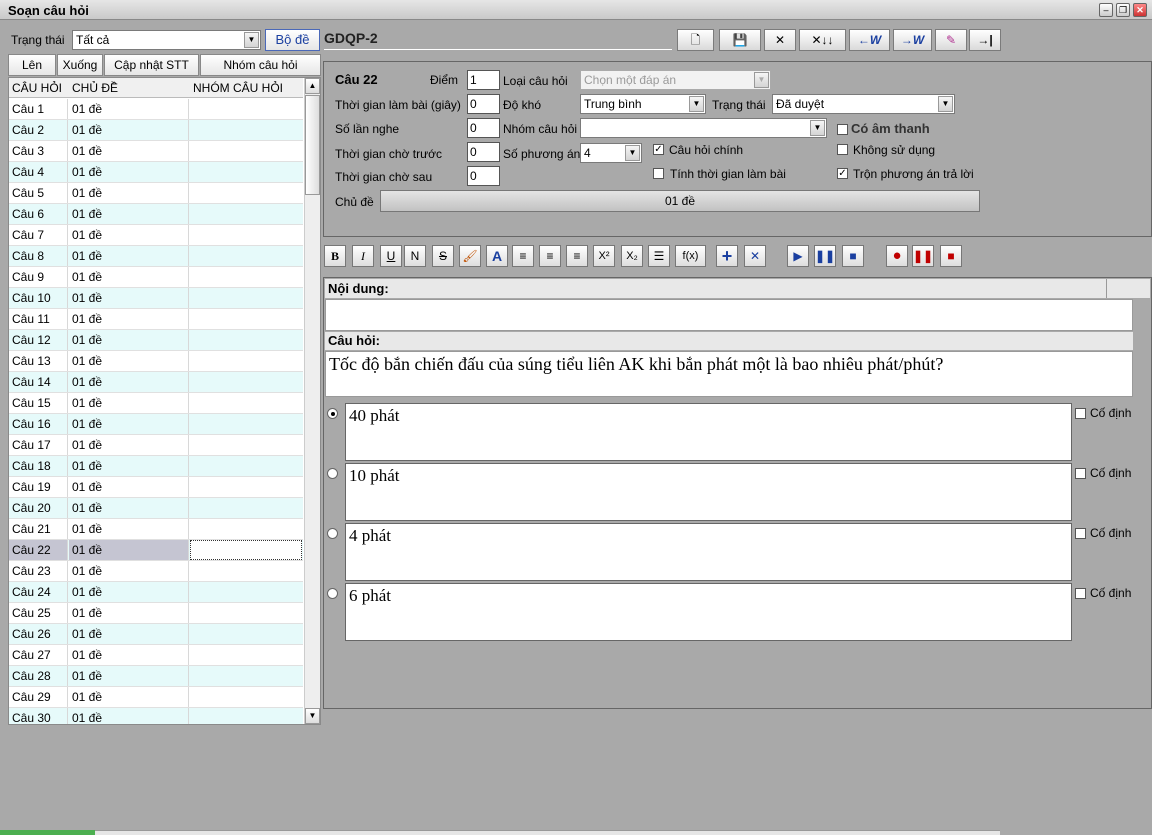 The height and width of the screenshot is (835, 1152). Describe the element at coordinates (32, 65) in the screenshot. I see `move-up-button: Lên` at that location.